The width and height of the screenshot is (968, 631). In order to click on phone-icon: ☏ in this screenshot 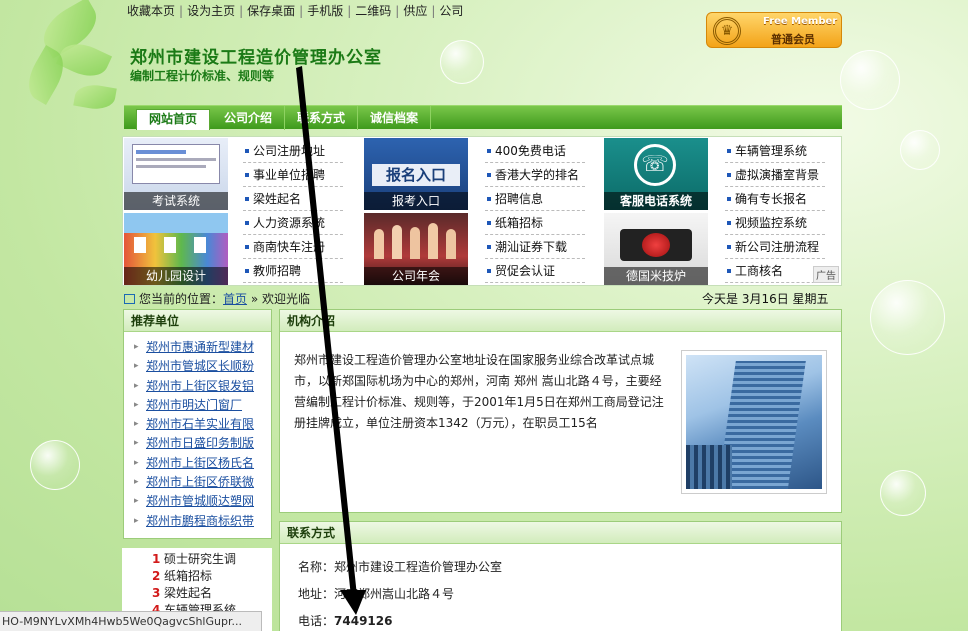, I will do `click(655, 165)`.